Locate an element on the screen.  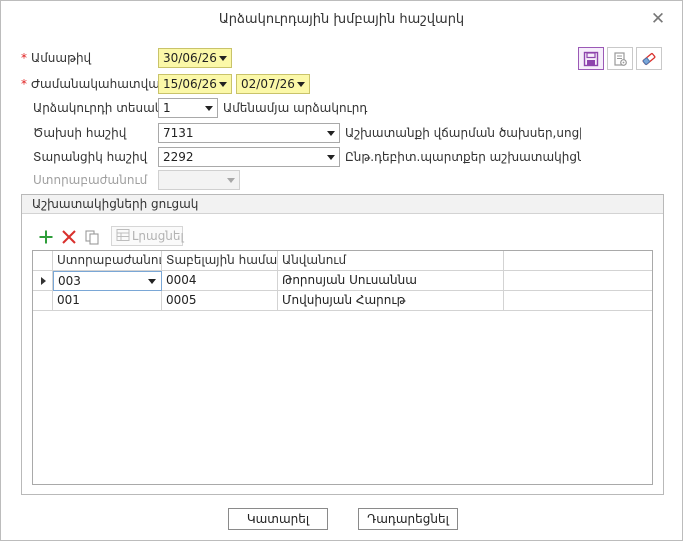
row-tab-number-cell: 0004 is located at coordinates (220, 281).